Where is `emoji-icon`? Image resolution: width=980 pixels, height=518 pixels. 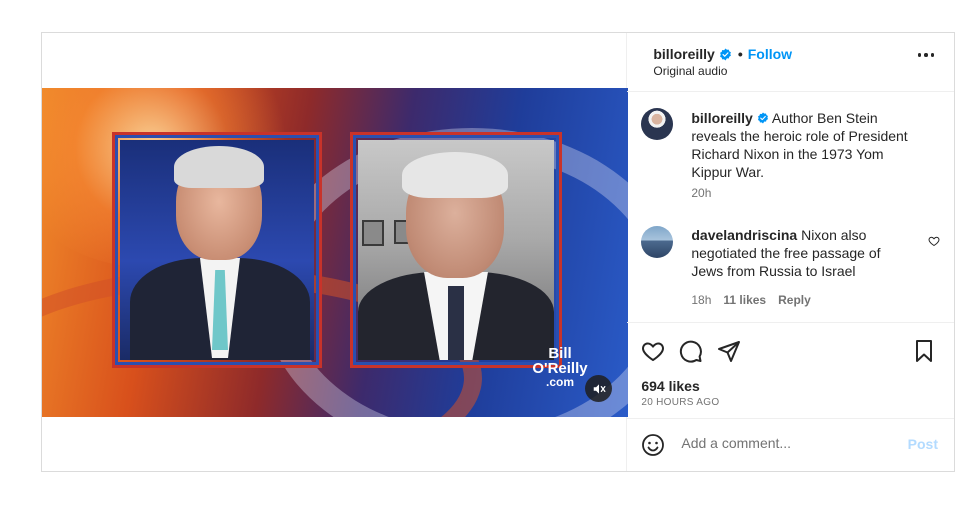 emoji-icon is located at coordinates (653, 445).